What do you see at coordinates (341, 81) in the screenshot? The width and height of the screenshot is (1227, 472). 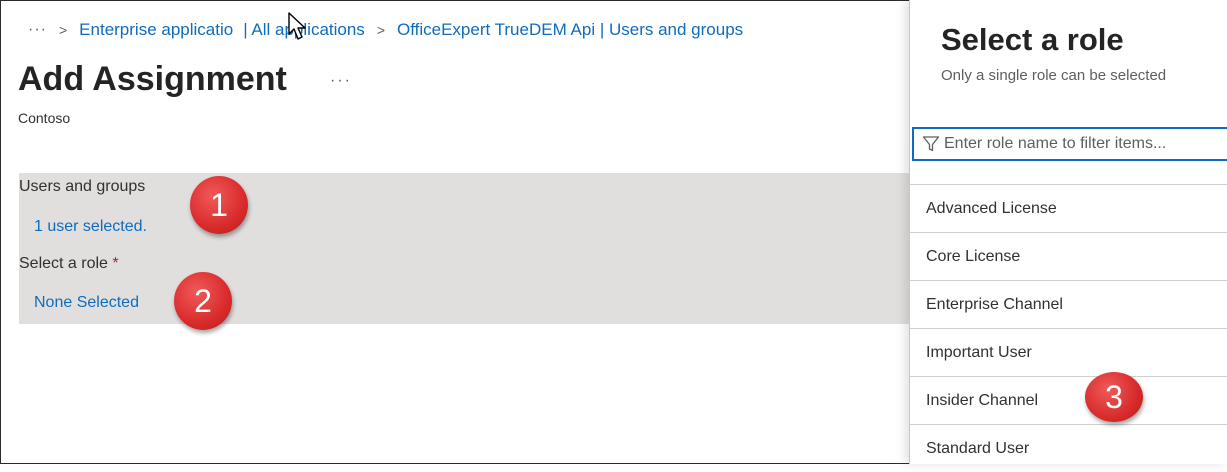 I see `title-more-button: ···` at bounding box center [341, 81].